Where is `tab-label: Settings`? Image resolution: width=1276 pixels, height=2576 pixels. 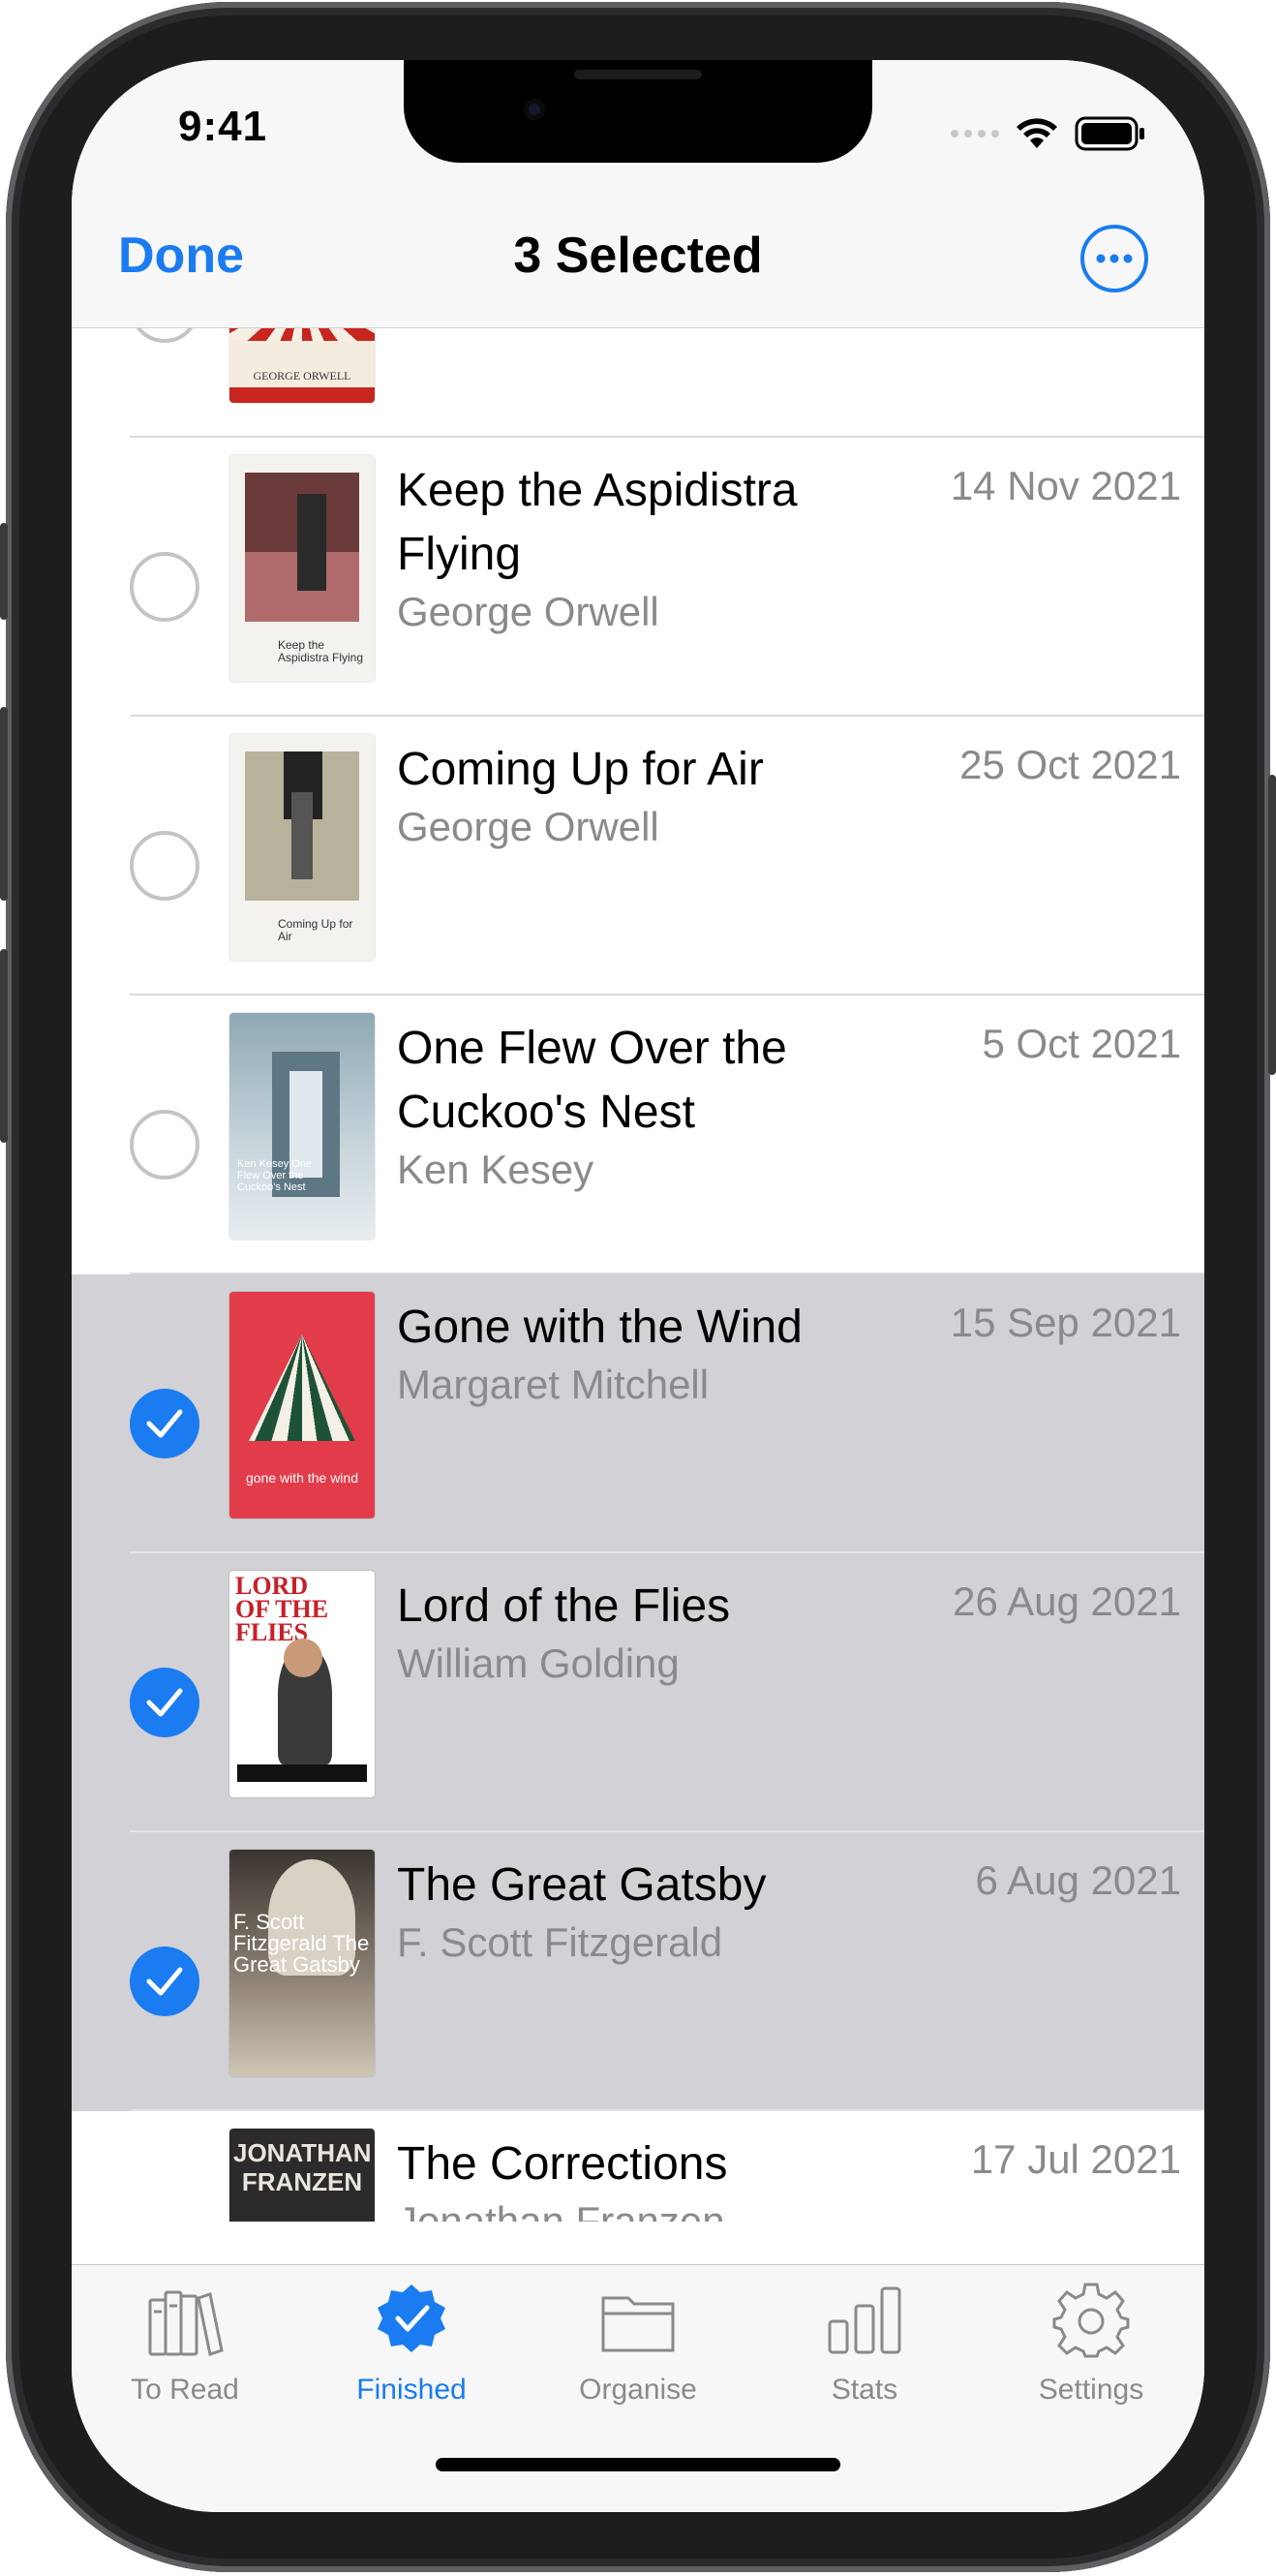 tab-label: Settings is located at coordinates (1091, 2390).